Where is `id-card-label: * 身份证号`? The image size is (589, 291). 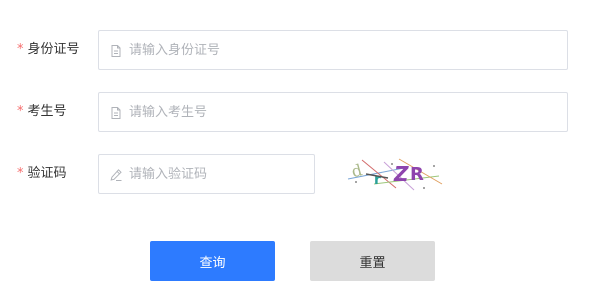
id-card-label: * 身份证号 is located at coordinates (48, 50).